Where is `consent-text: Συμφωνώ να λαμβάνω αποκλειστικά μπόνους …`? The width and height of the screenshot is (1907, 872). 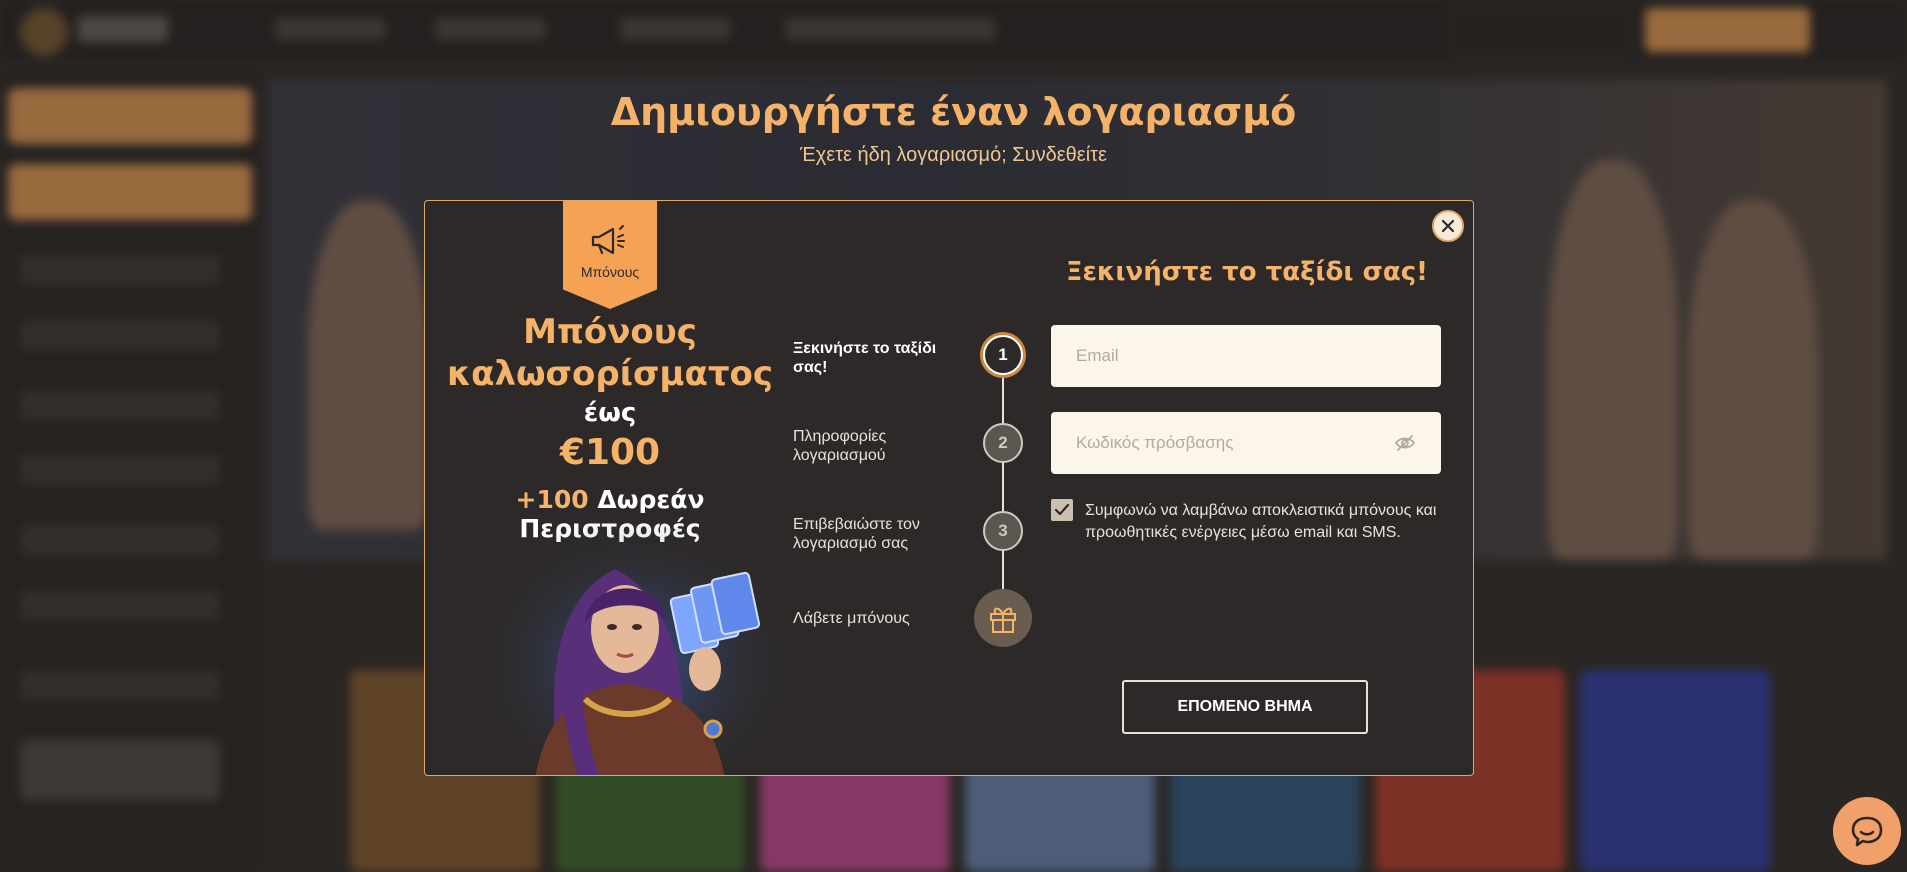 consent-text: Συμφωνώ να λαμβάνω αποκλειστικά μπόνους … is located at coordinates (1261, 521).